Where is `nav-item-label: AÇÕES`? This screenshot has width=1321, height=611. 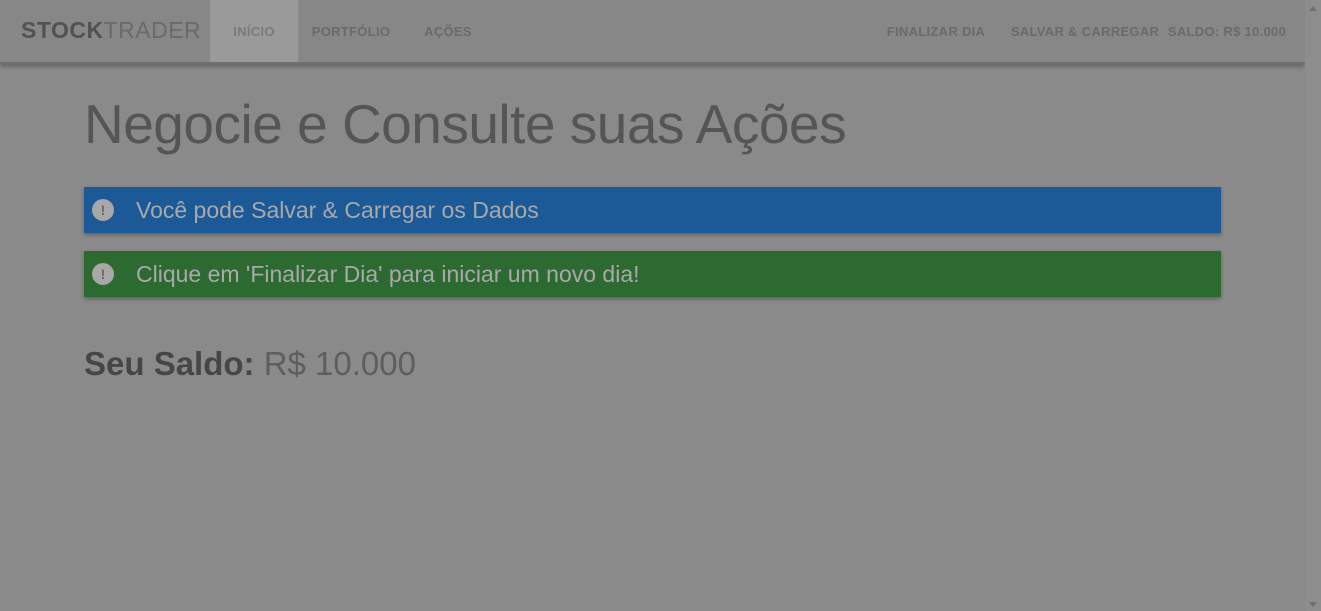 nav-item-label: AÇÕES is located at coordinates (448, 31).